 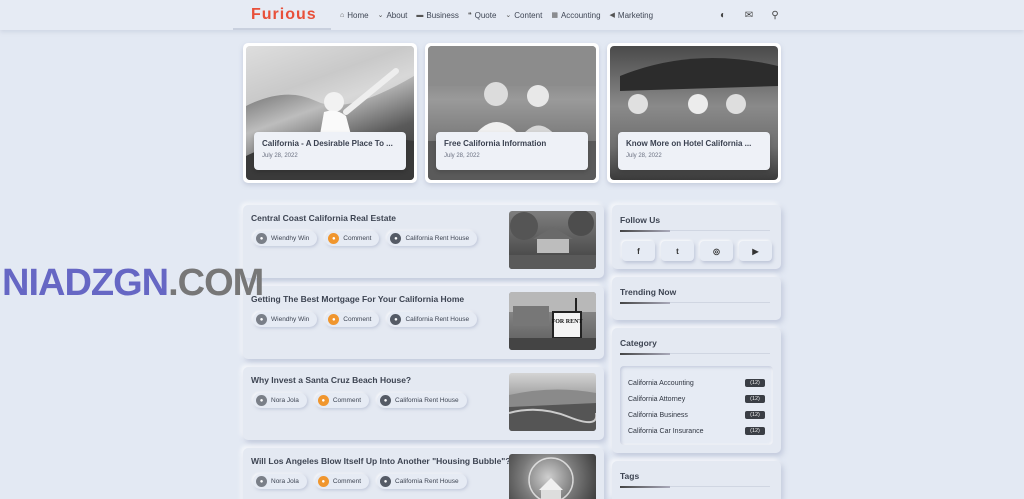 I want to click on facebook-icon: f, so click(x=638, y=251).